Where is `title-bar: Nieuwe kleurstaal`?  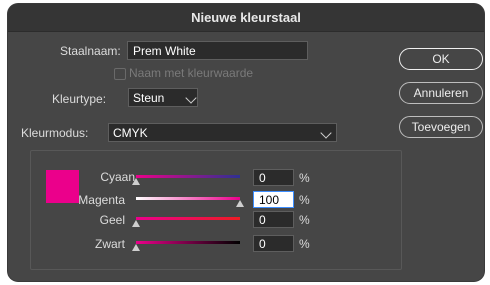
title-bar: Nieuwe kleurstaal is located at coordinates (246, 18).